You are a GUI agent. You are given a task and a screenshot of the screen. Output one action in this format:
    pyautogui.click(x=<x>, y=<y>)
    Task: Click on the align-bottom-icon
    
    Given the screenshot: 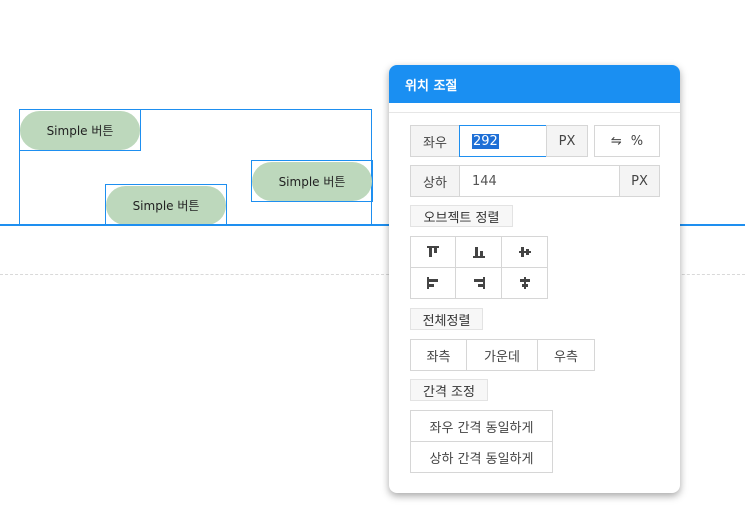 What is the action you would take?
    pyautogui.click(x=478, y=252)
    